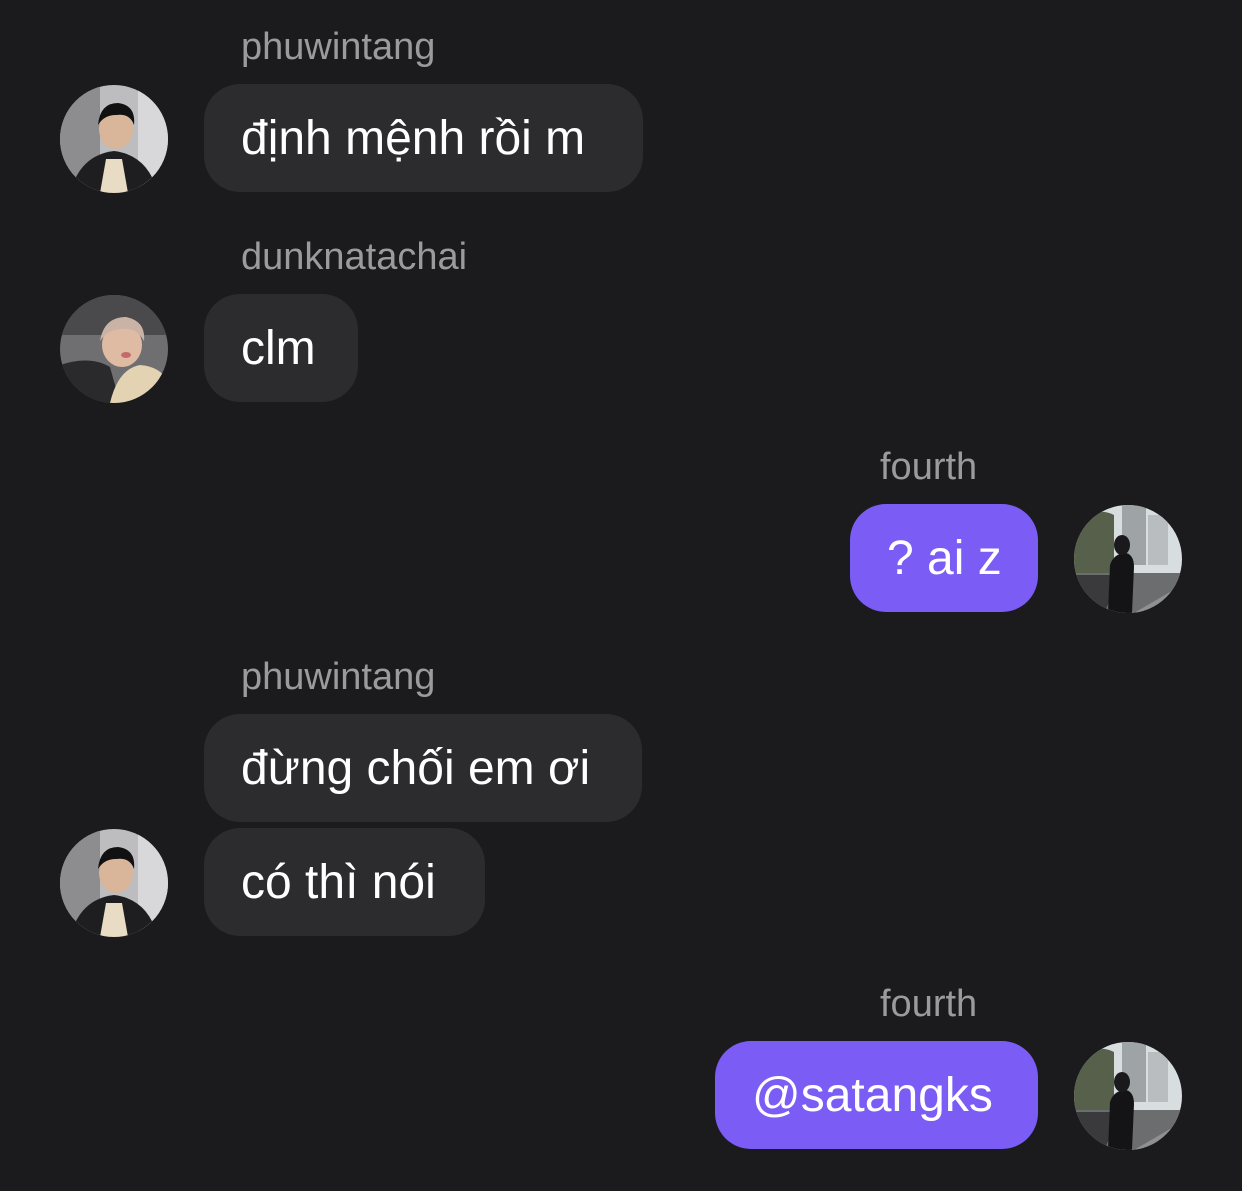 This screenshot has width=1242, height=1191. I want to click on message-bubble: đừng chối em ơi, so click(423, 768).